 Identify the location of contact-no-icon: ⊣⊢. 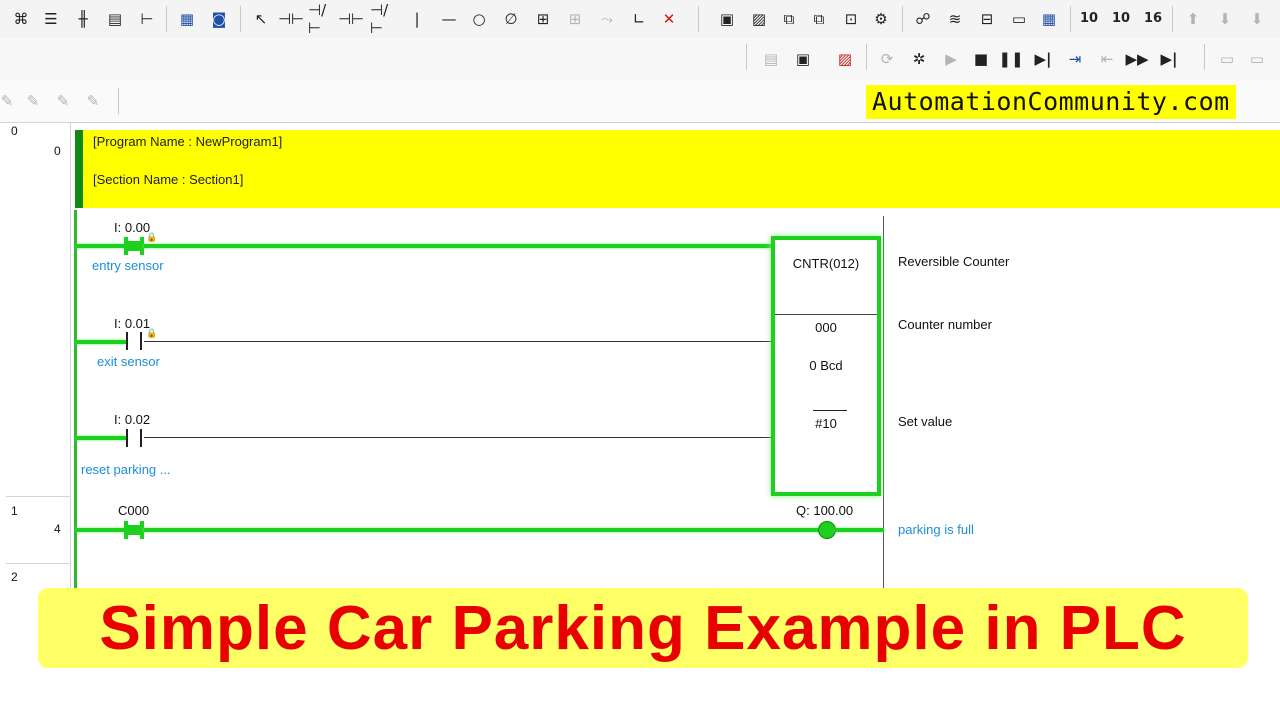
(291, 19).